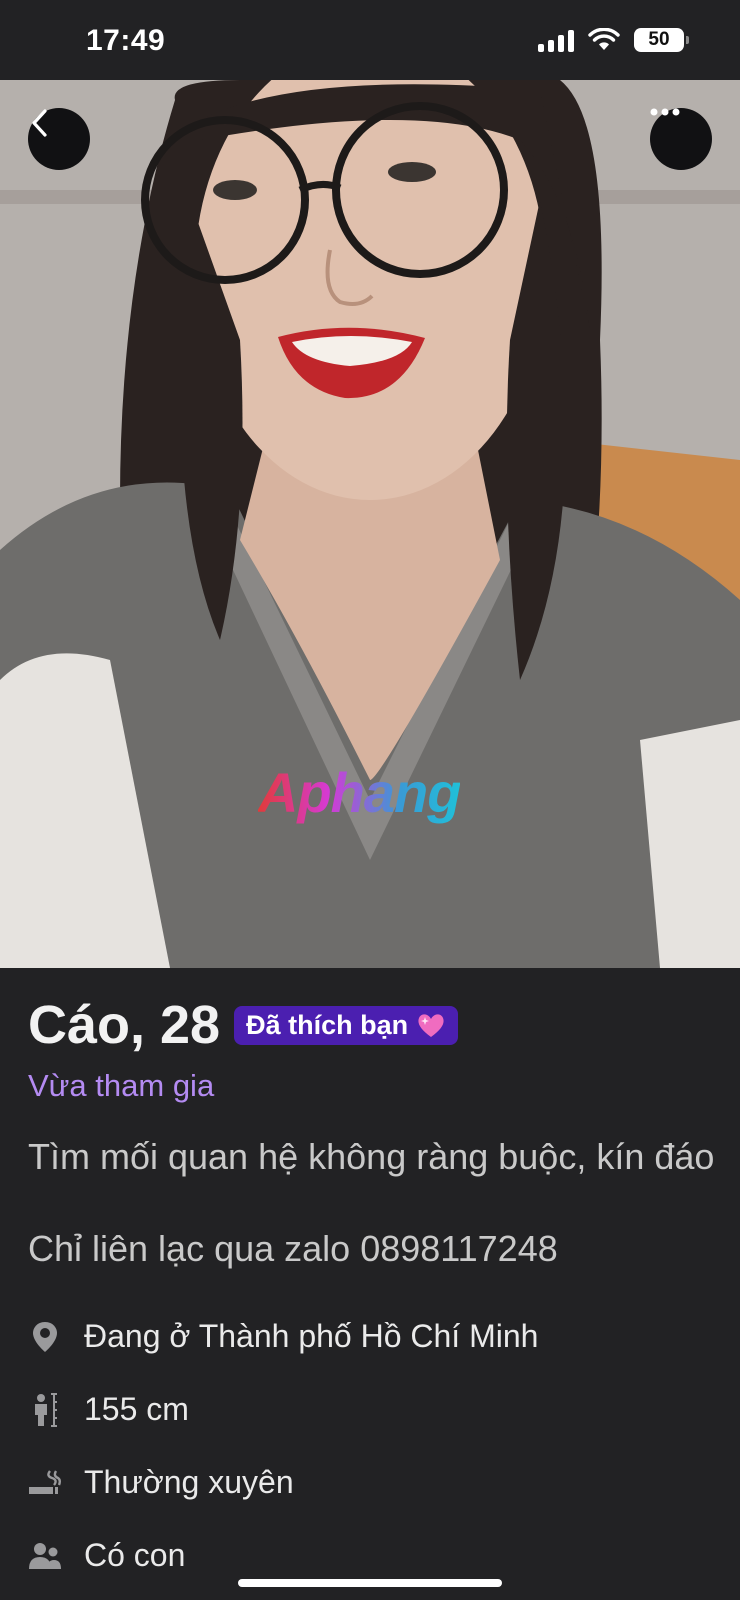 This screenshot has width=740, height=1600. Describe the element at coordinates (681, 139) in the screenshot. I see `more-options-button` at that location.